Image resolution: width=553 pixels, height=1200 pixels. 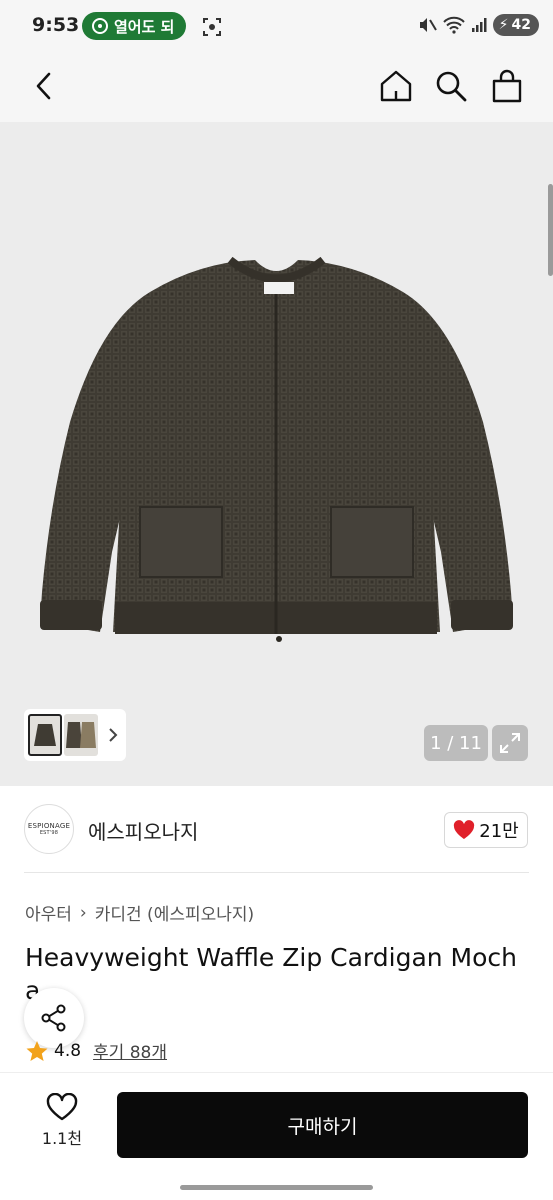 I want to click on cart-button, so click(x=507, y=86).